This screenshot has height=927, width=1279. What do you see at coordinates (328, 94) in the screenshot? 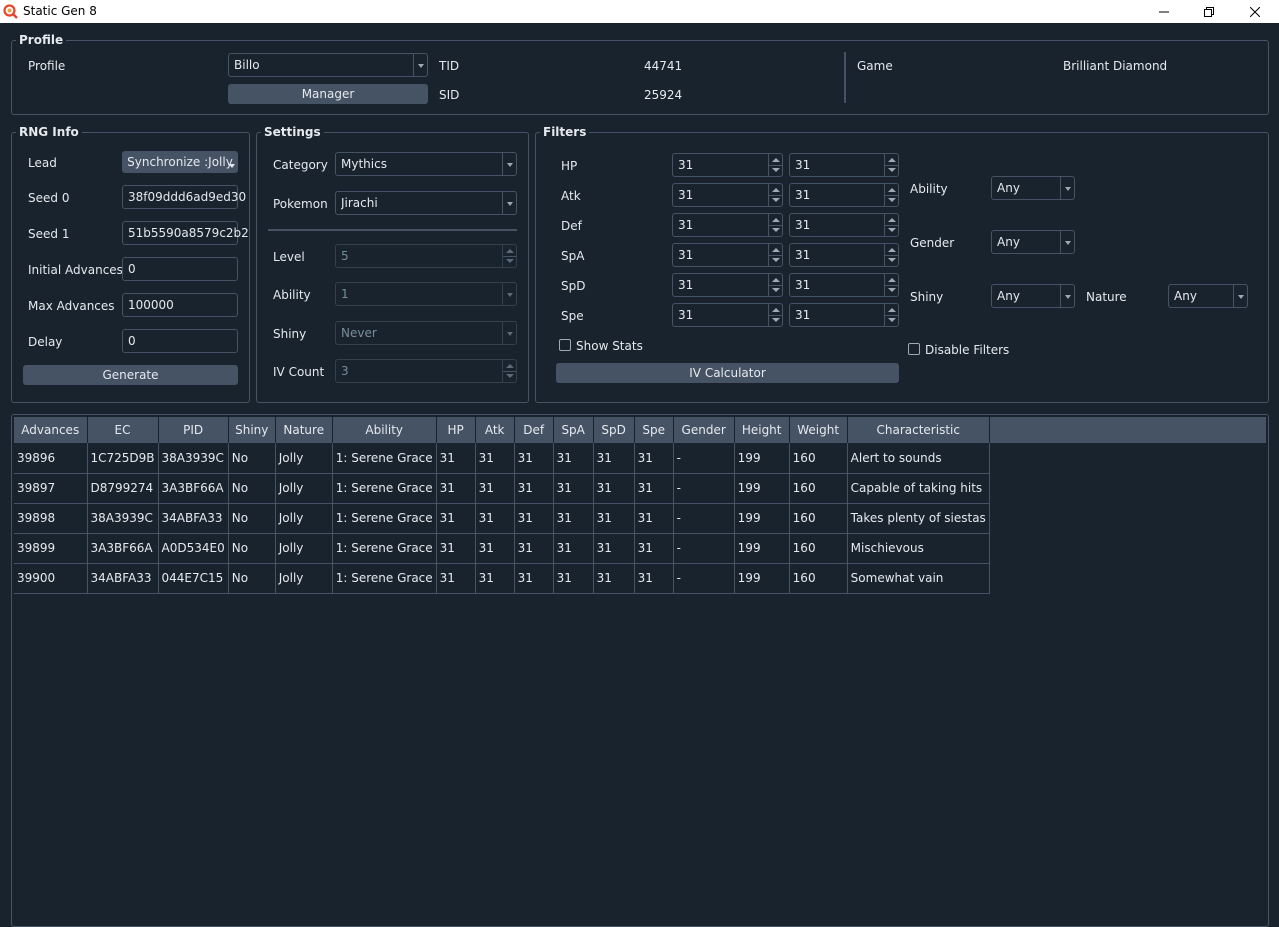
I see `manager-button: Manager` at bounding box center [328, 94].